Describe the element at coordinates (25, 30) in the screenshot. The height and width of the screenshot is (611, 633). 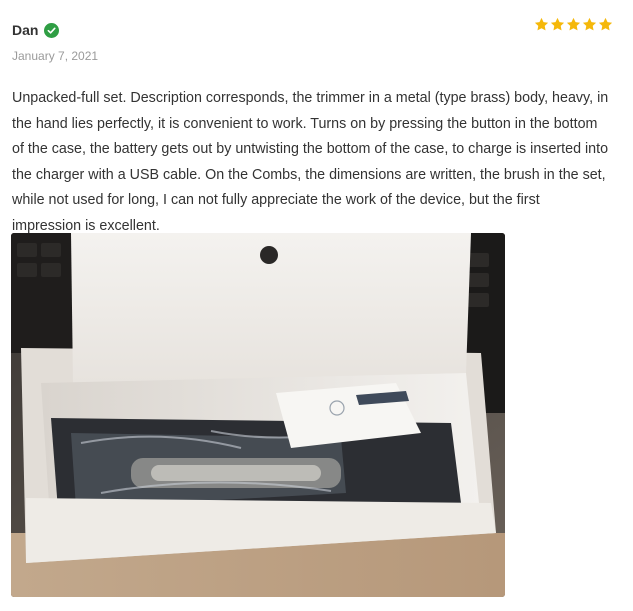
I see `author-name: Dan` at that location.